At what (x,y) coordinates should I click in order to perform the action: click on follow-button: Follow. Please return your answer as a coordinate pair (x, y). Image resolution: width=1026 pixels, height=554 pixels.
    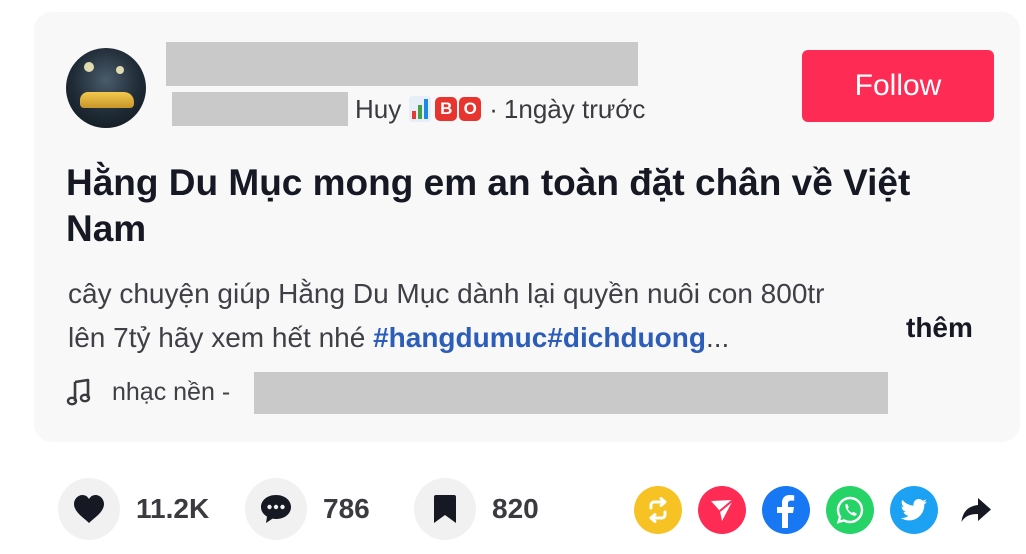
    Looking at the image, I should click on (898, 86).